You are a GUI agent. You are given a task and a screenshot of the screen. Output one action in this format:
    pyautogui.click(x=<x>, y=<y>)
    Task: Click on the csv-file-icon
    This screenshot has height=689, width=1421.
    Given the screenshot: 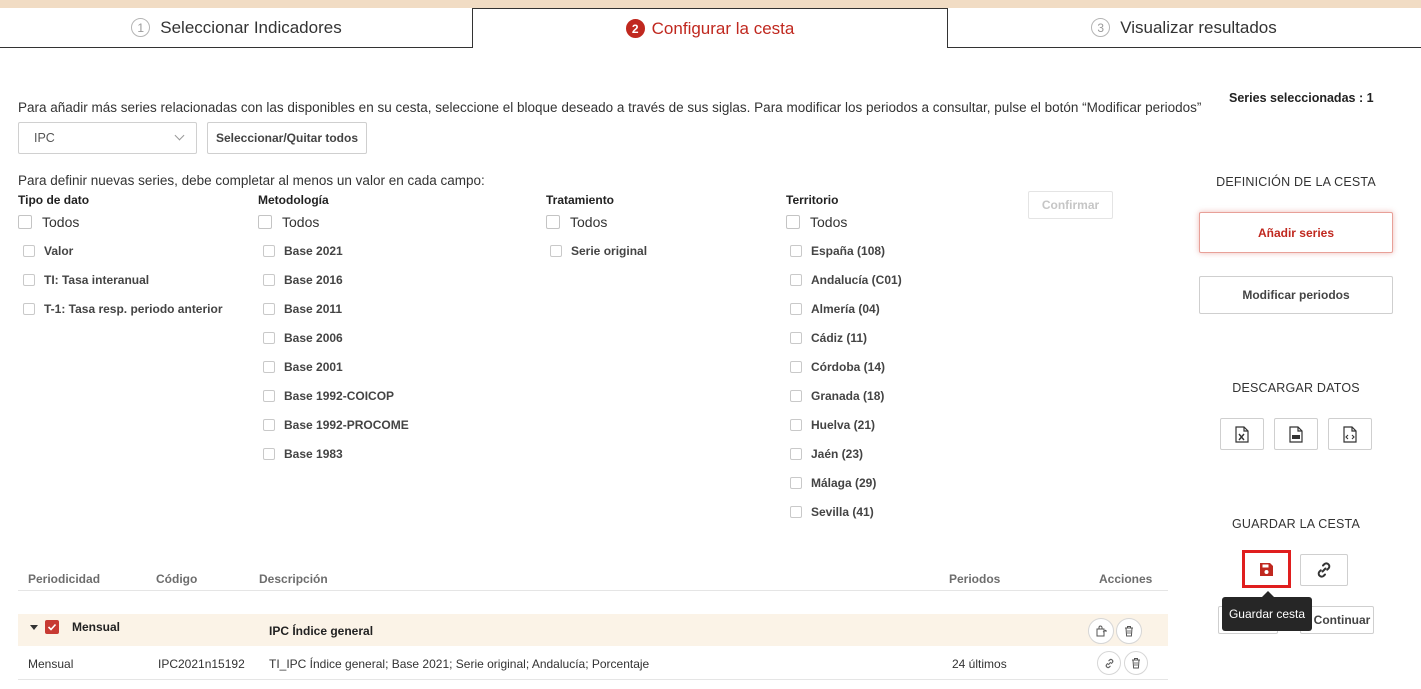 What is the action you would take?
    pyautogui.click(x=1296, y=434)
    